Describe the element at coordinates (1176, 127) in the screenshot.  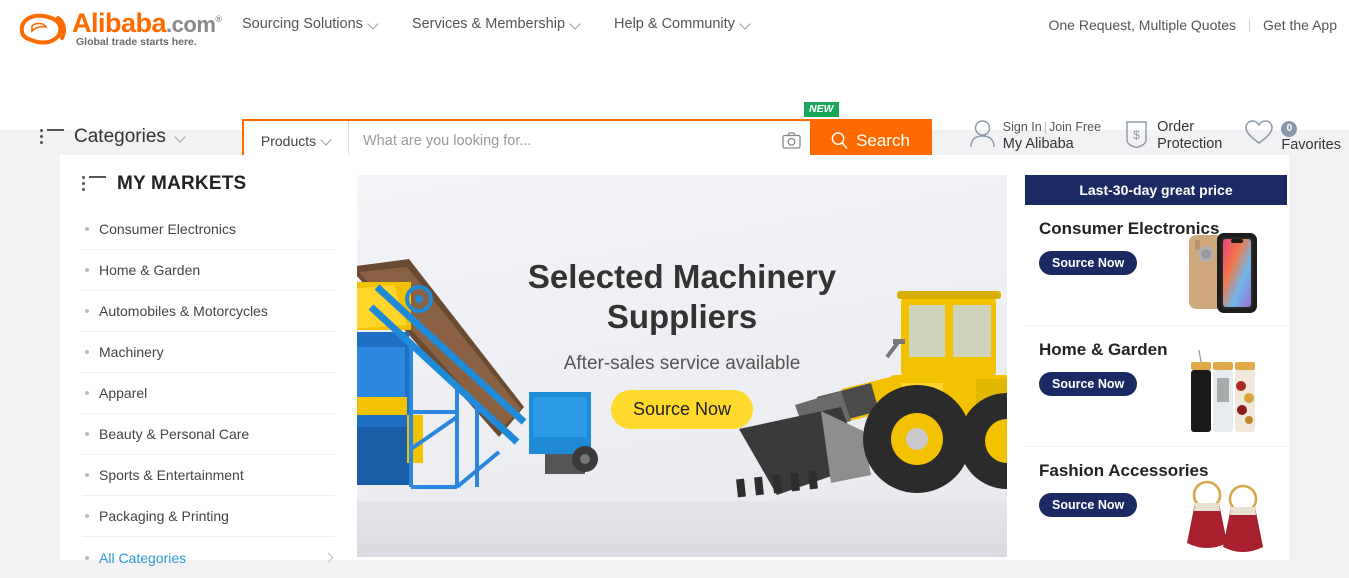
I see `order-protection-line1: Order` at that location.